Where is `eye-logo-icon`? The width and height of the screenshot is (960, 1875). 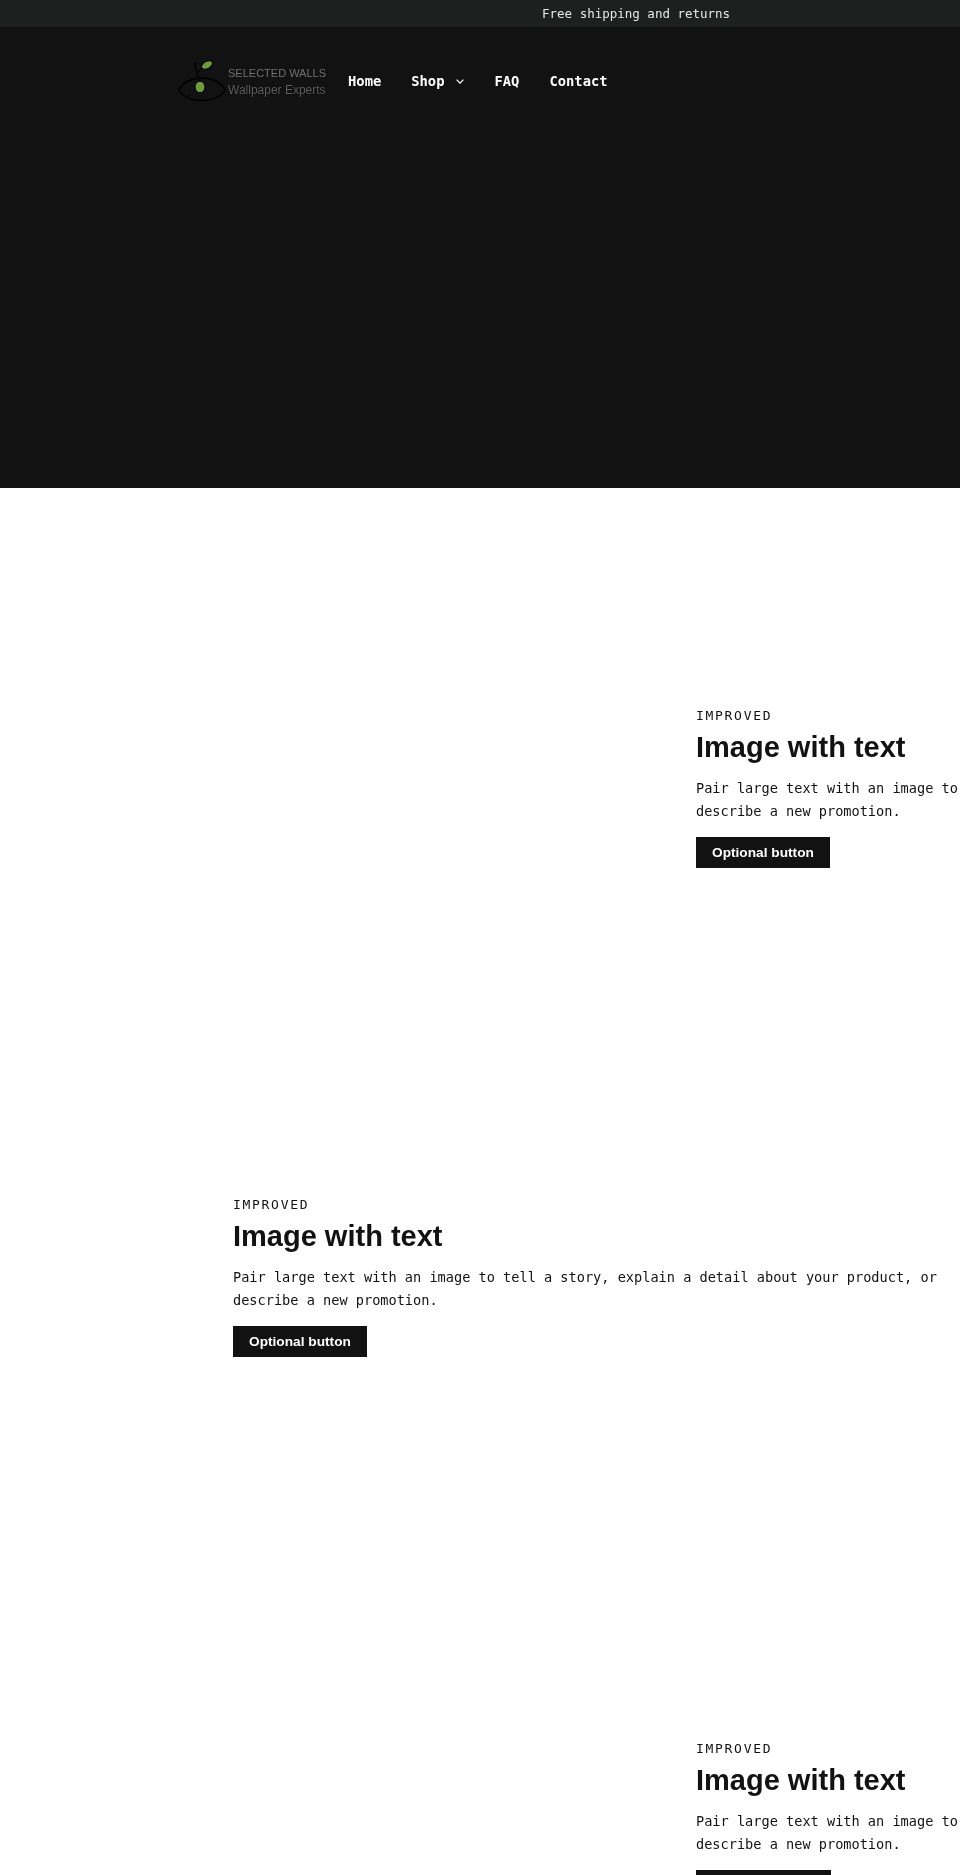 eye-logo-icon is located at coordinates (202, 81).